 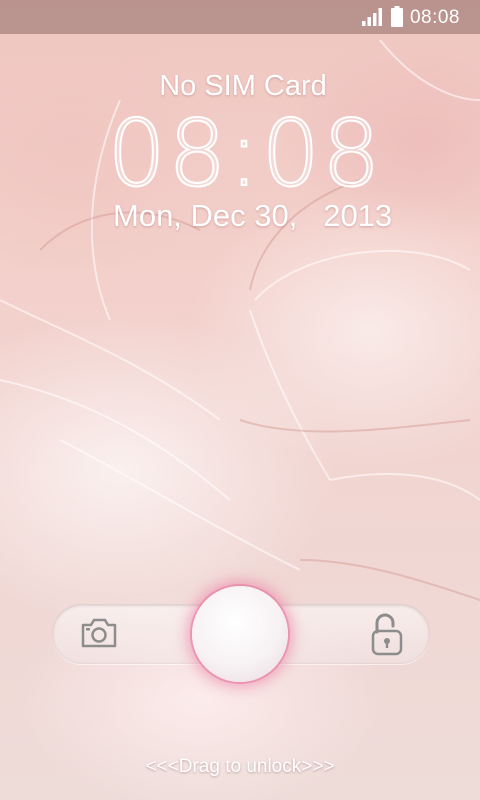 I want to click on signal-icon, so click(x=372, y=17).